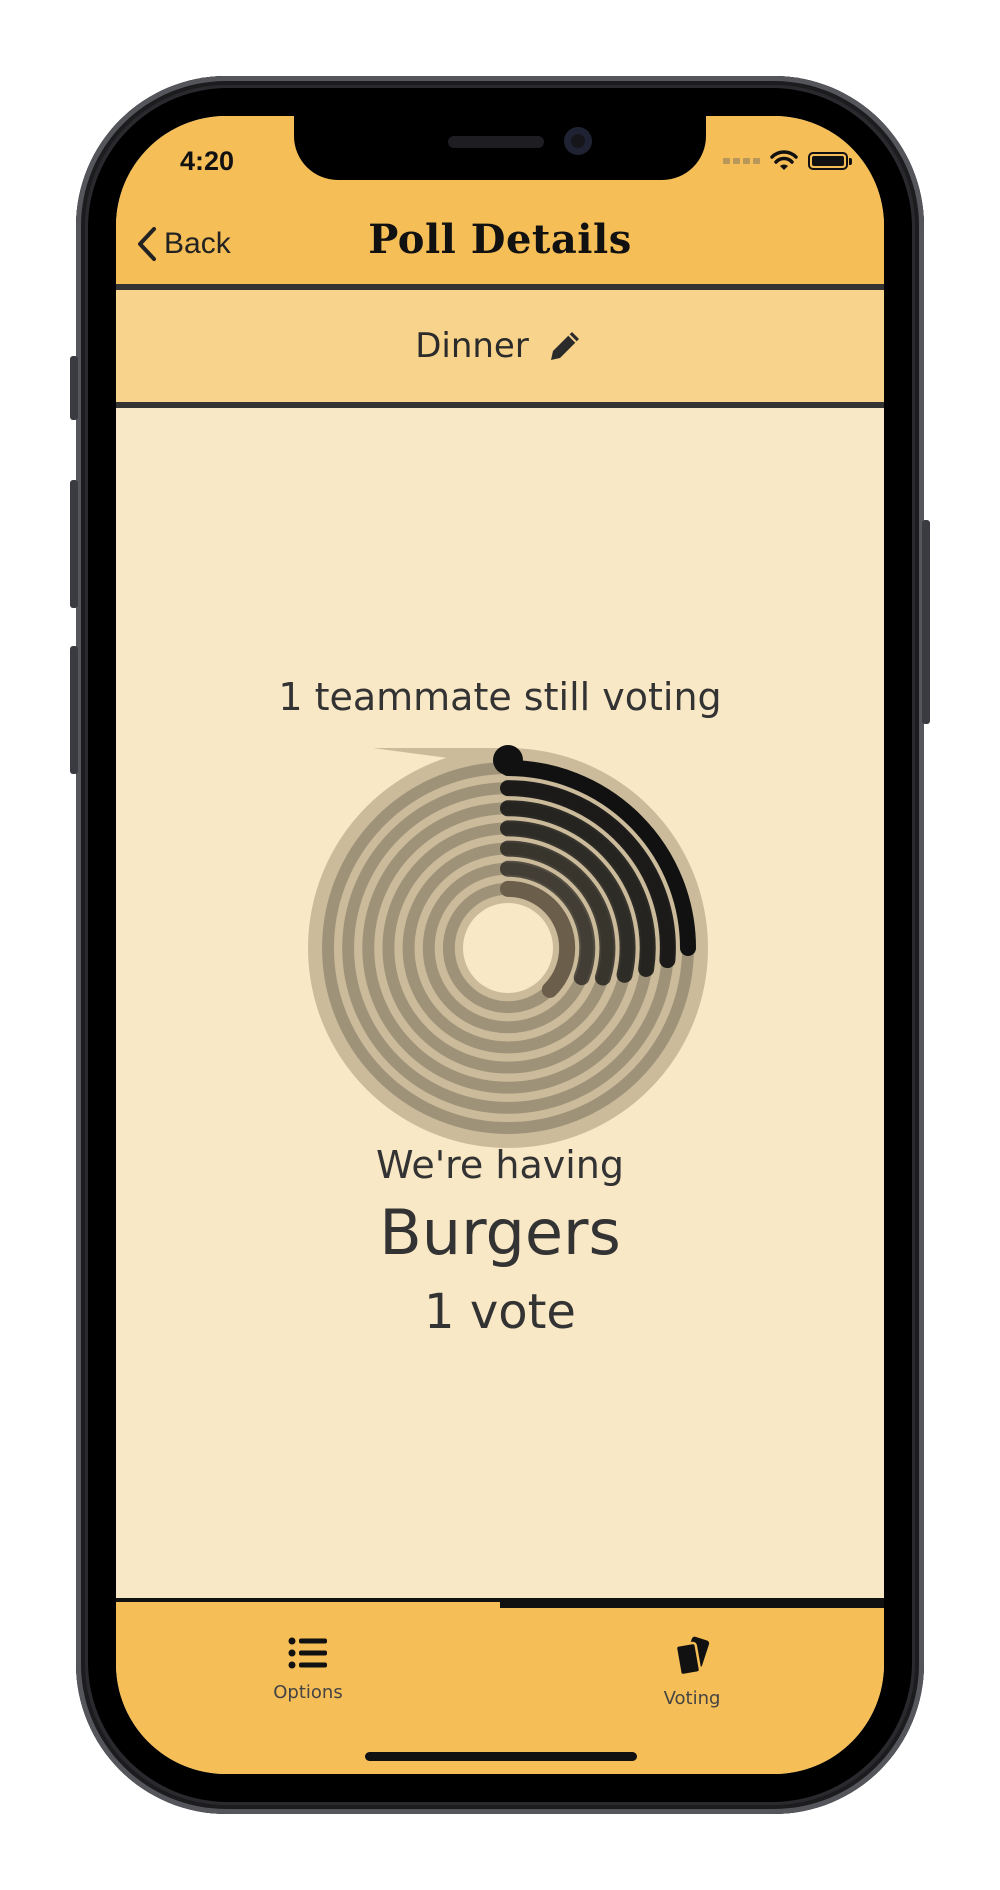 This screenshot has width=1000, height=1890. I want to click on battery-icon, so click(830, 161).